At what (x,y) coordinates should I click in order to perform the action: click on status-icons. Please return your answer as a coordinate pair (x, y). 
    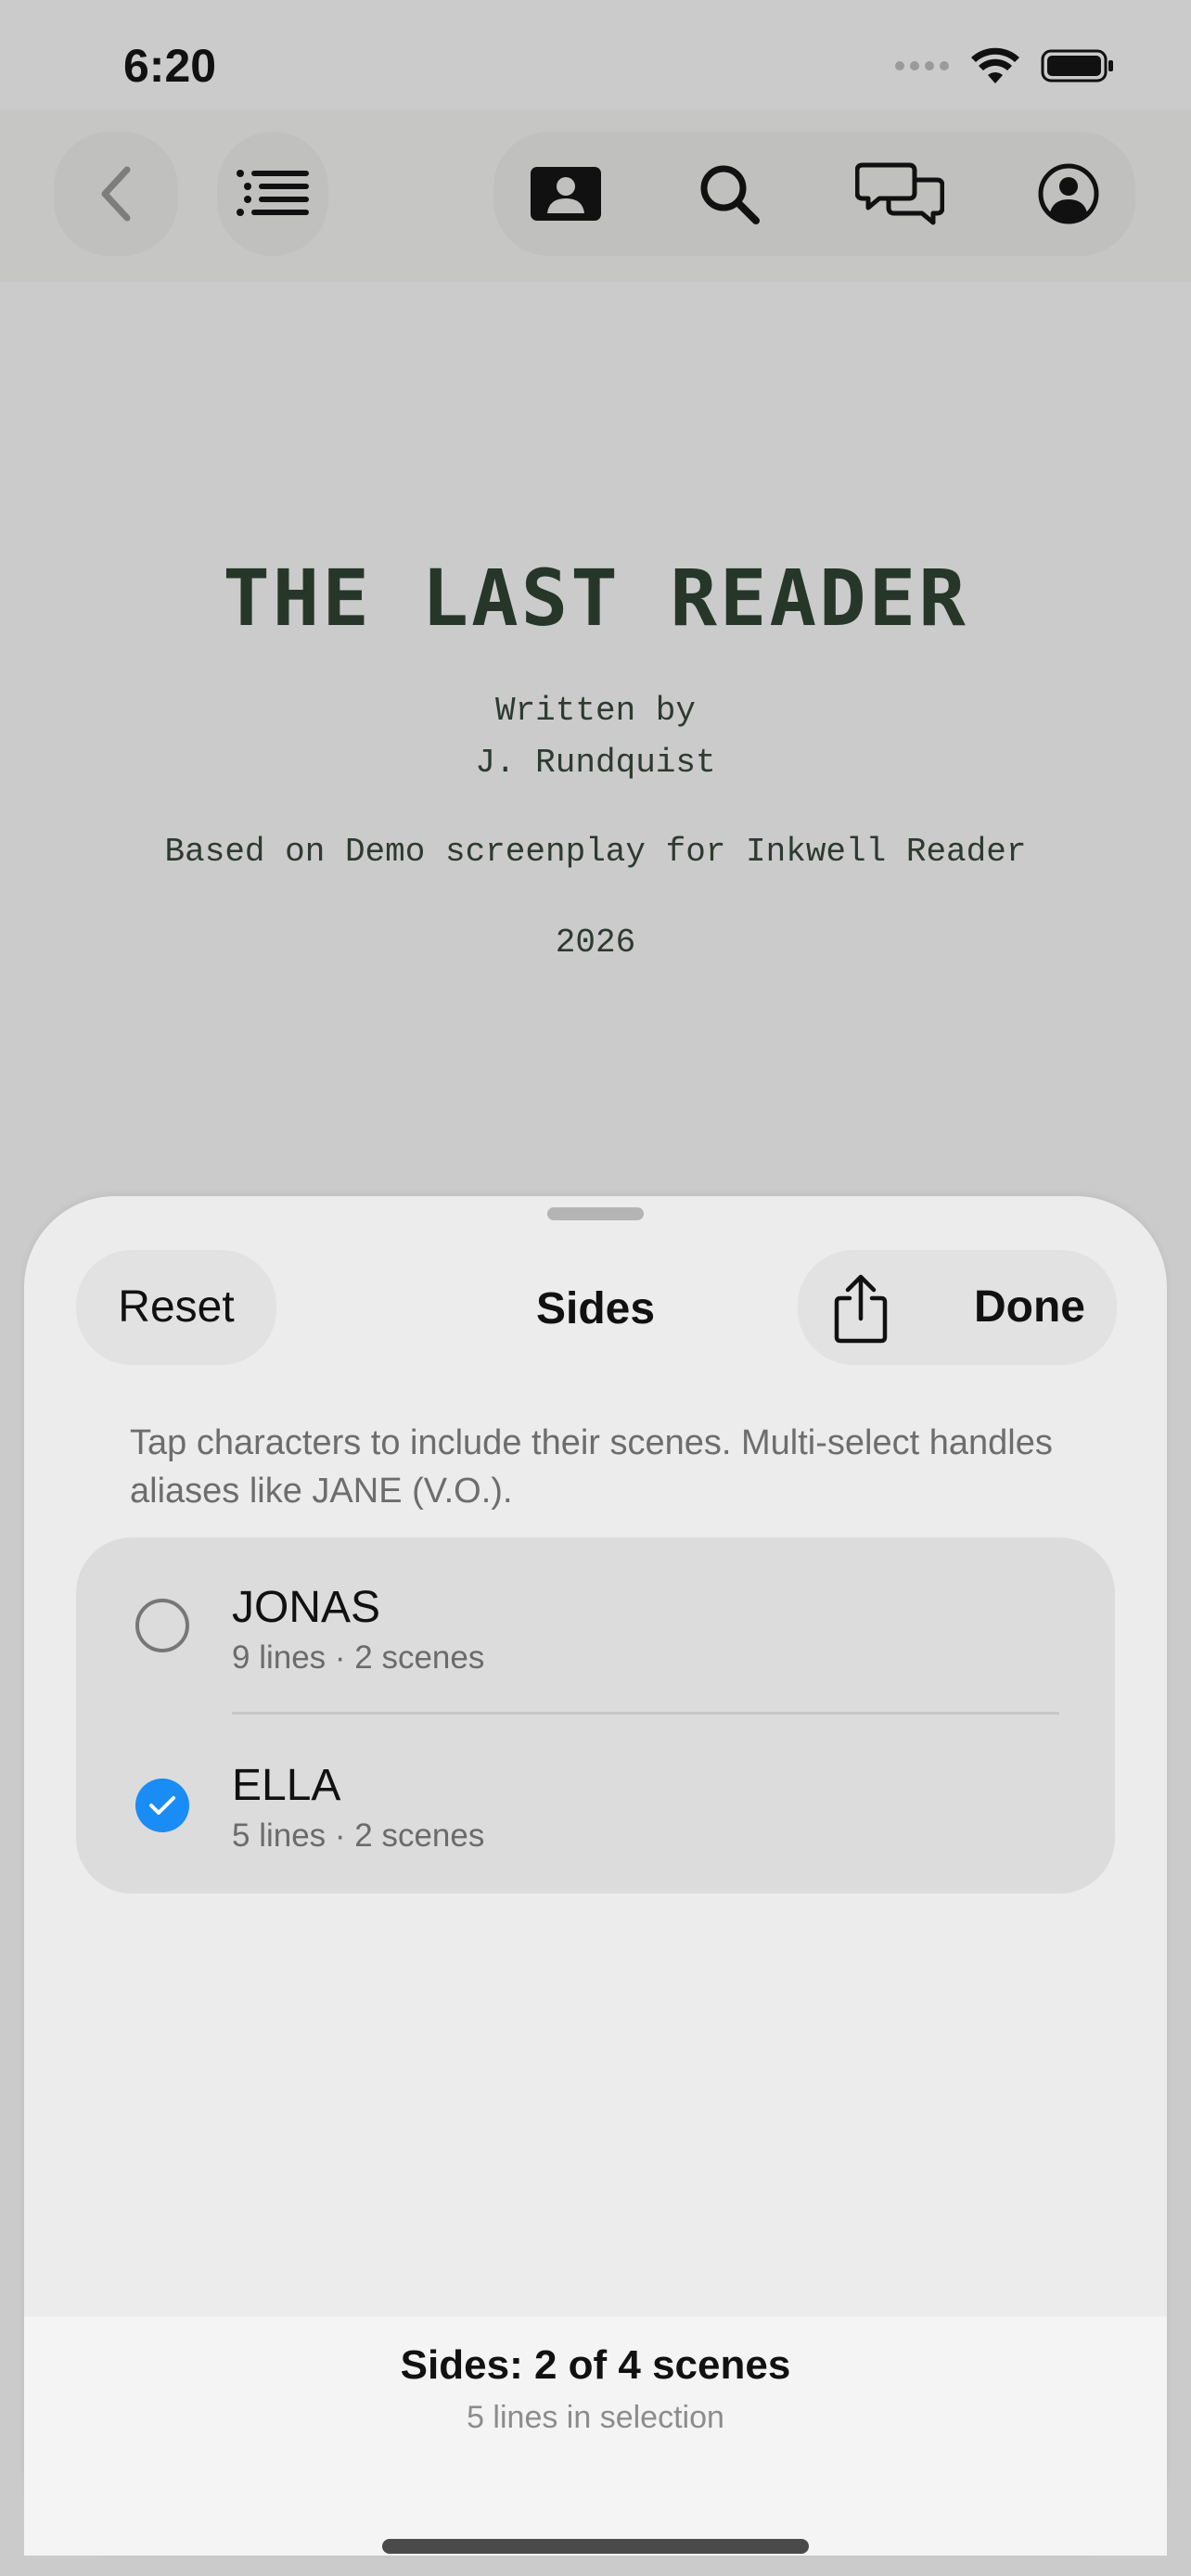
    Looking at the image, I should click on (1004, 66).